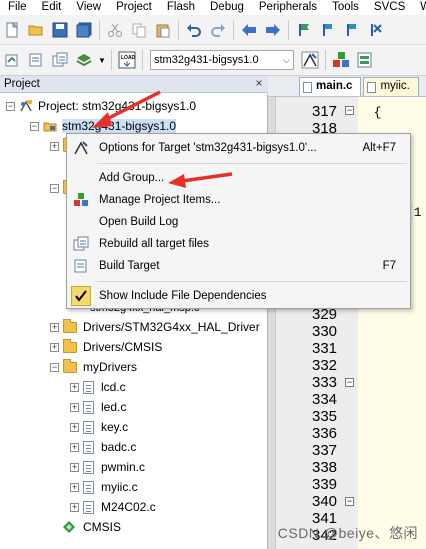 The width and height of the screenshot is (426, 549). I want to click on tree-file: + lcd.c, so click(98, 387).